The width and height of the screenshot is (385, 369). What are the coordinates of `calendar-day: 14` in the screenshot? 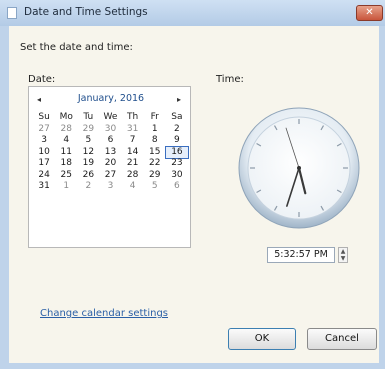 It's located at (133, 153).